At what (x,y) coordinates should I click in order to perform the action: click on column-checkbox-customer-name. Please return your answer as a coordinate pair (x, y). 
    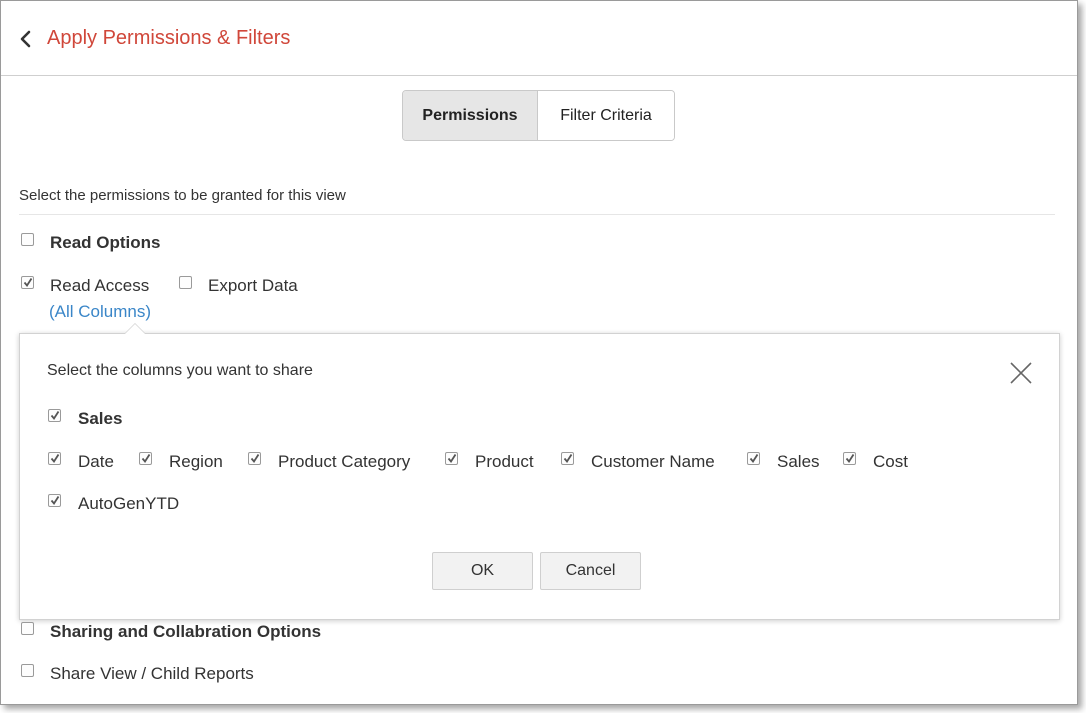
    Looking at the image, I should click on (567, 458).